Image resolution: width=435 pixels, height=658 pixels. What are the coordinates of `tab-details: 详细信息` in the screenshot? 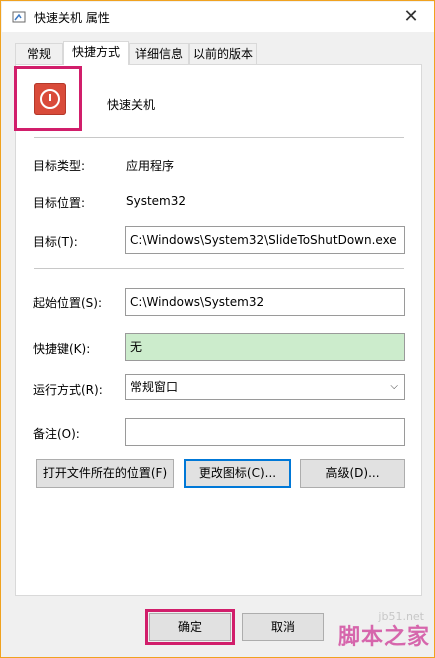 It's located at (159, 53).